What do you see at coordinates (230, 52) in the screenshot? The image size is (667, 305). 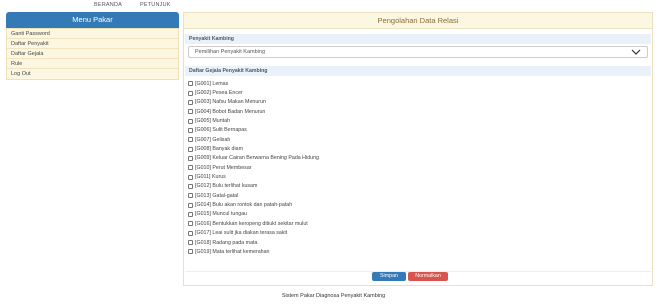 I see `disease-select-value: Pemilihan Penyakit Kambing` at bounding box center [230, 52].